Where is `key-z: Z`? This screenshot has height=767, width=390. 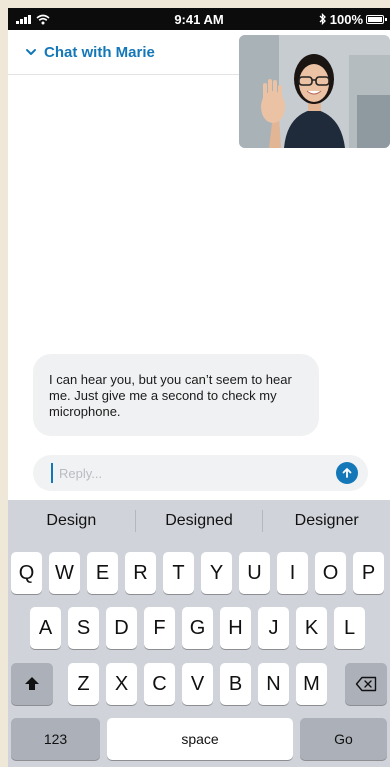 key-z: Z is located at coordinates (83, 684).